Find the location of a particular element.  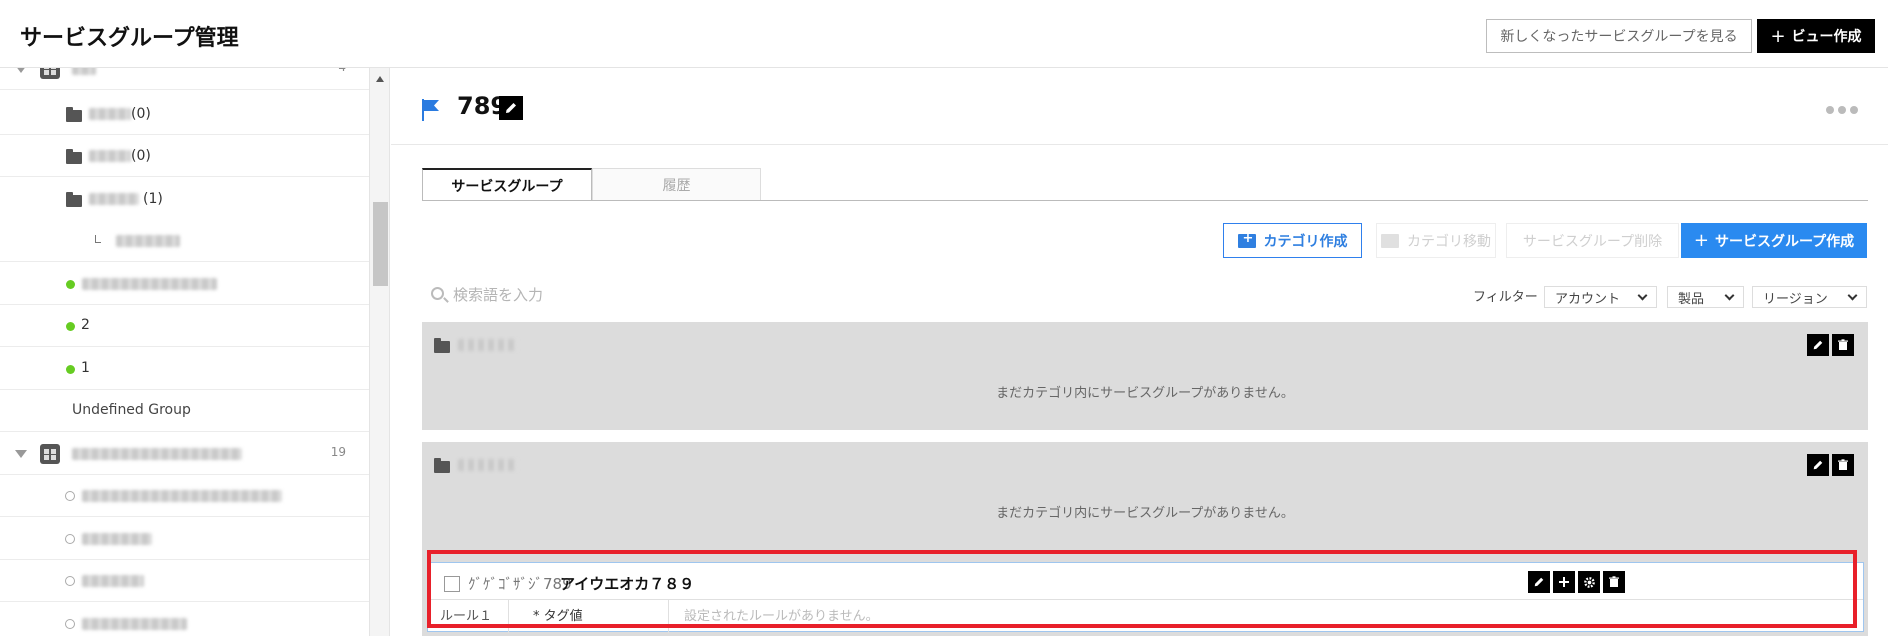

region-filter-value: リージョン is located at coordinates (1795, 299).